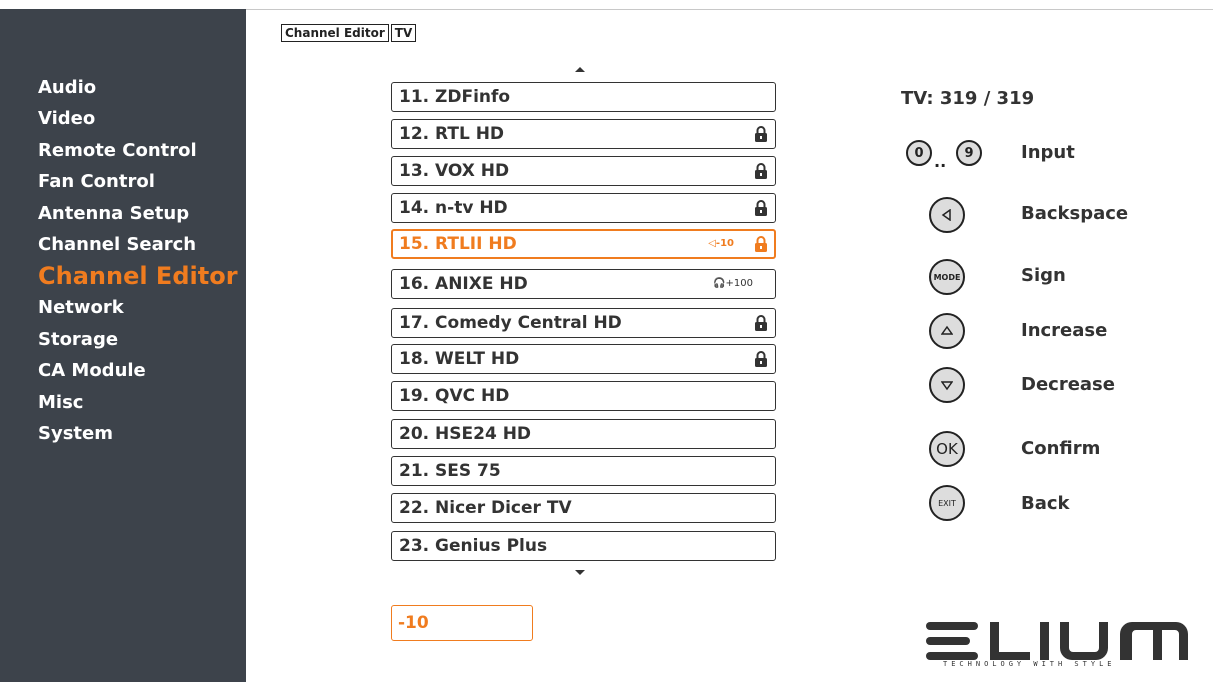  I want to click on digit-zero-label: 0, so click(919, 153).